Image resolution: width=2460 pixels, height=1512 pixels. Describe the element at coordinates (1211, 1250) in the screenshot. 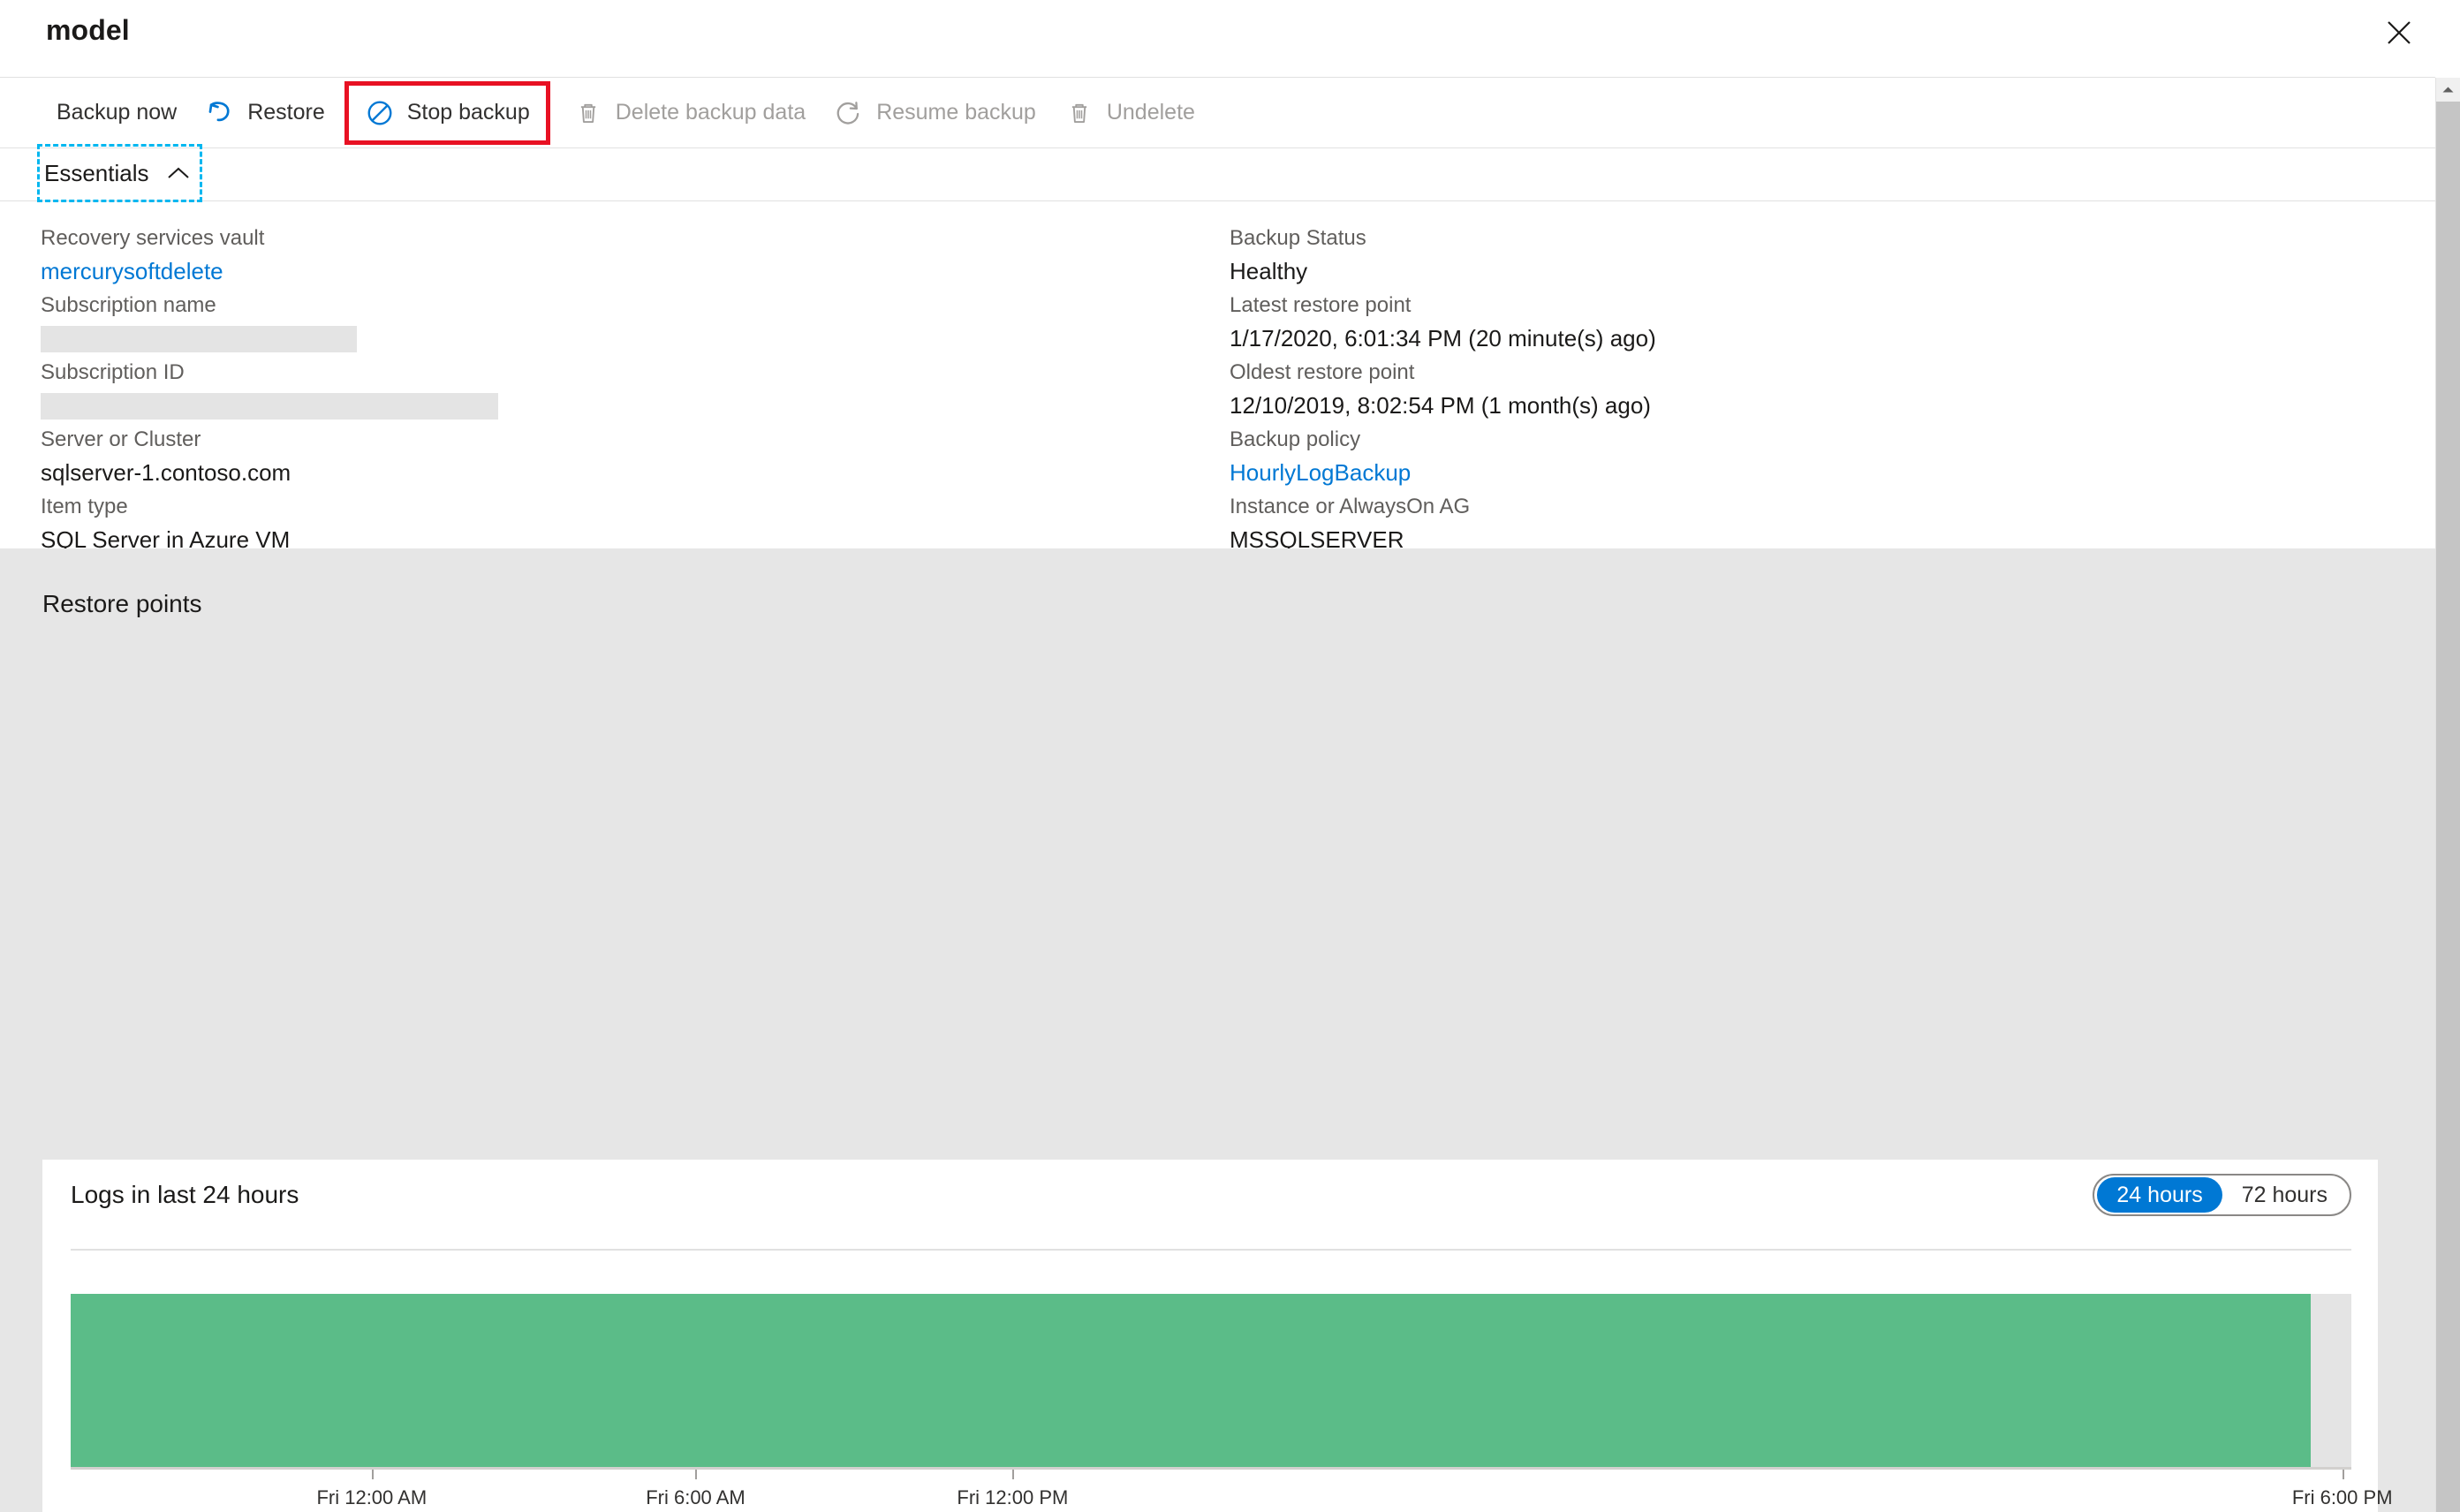

I see `chart-divider` at that location.